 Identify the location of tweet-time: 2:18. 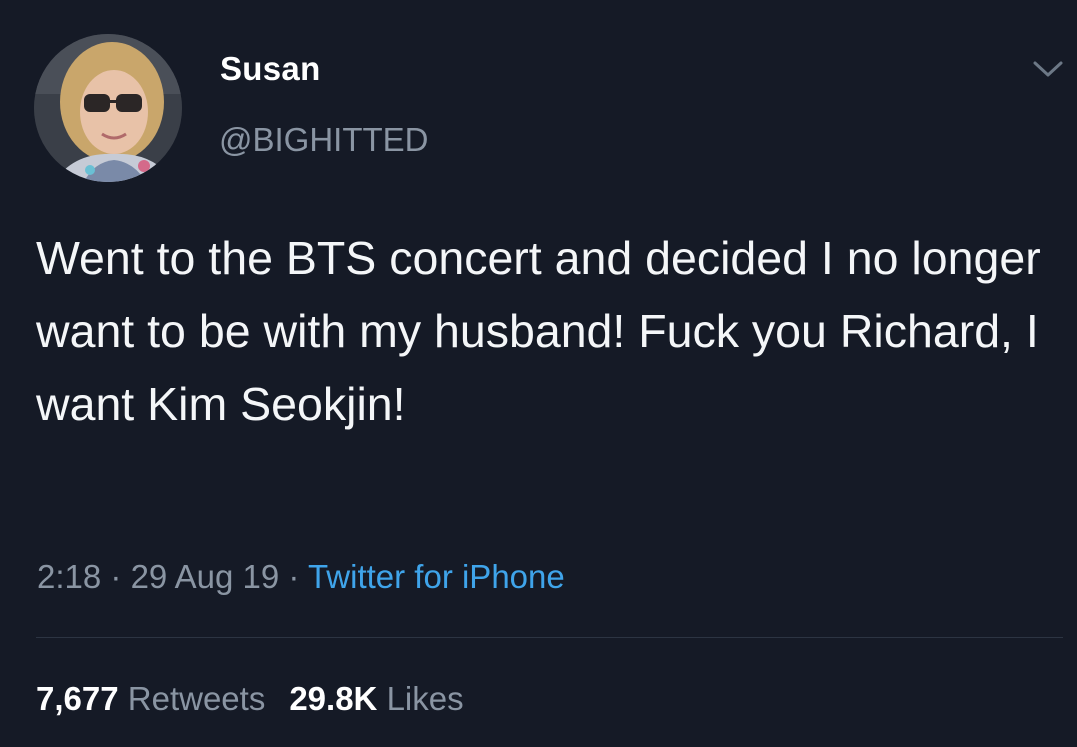
(69, 576).